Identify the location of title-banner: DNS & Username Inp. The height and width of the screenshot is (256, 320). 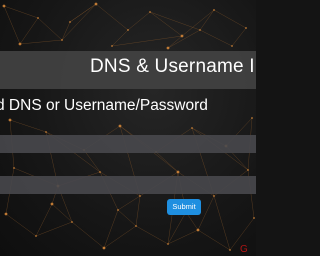
(128, 70).